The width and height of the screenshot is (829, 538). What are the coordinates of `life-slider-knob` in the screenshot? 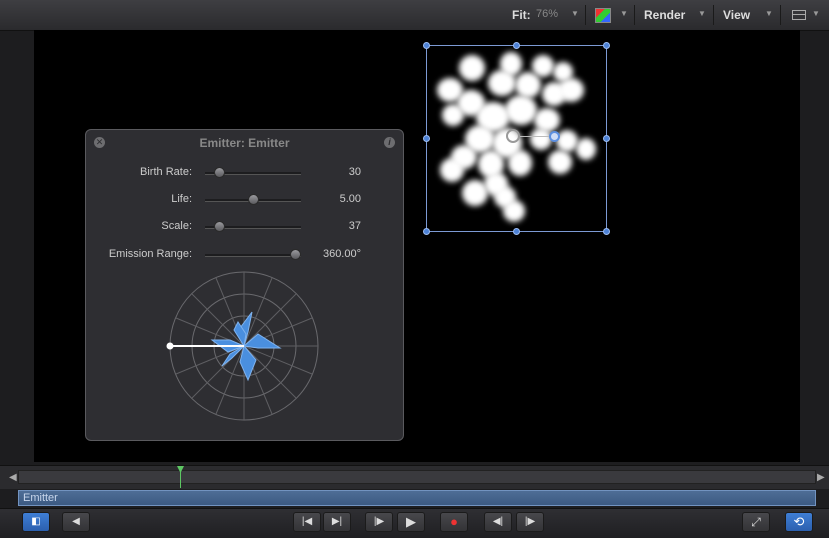 It's located at (253, 199).